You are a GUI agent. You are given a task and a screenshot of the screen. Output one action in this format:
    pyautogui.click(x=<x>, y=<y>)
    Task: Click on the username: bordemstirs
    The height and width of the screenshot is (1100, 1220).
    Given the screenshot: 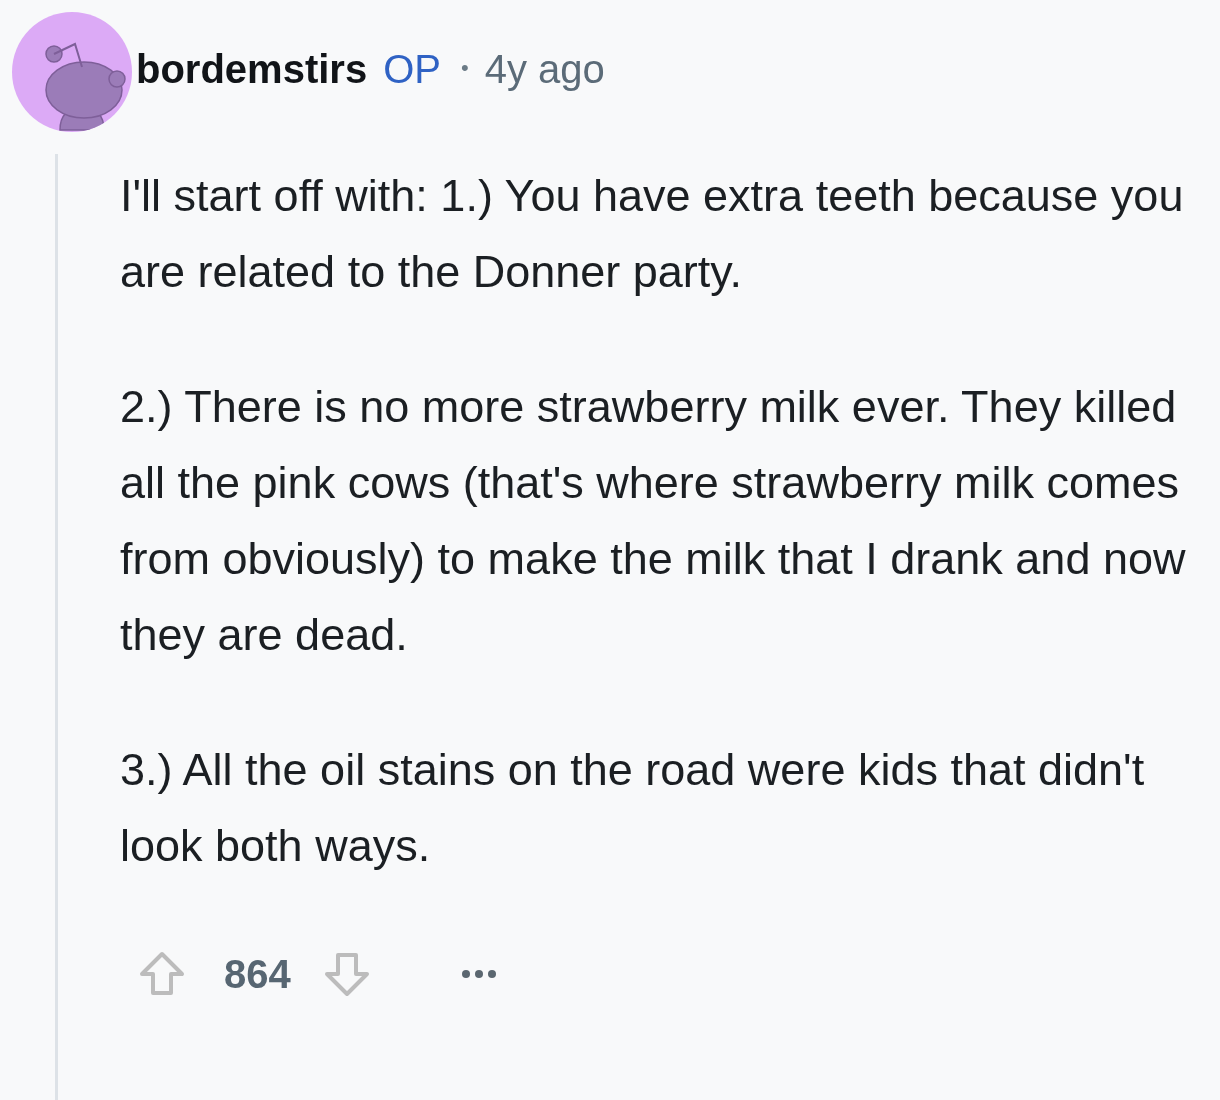 What is the action you would take?
    pyautogui.click(x=252, y=69)
    